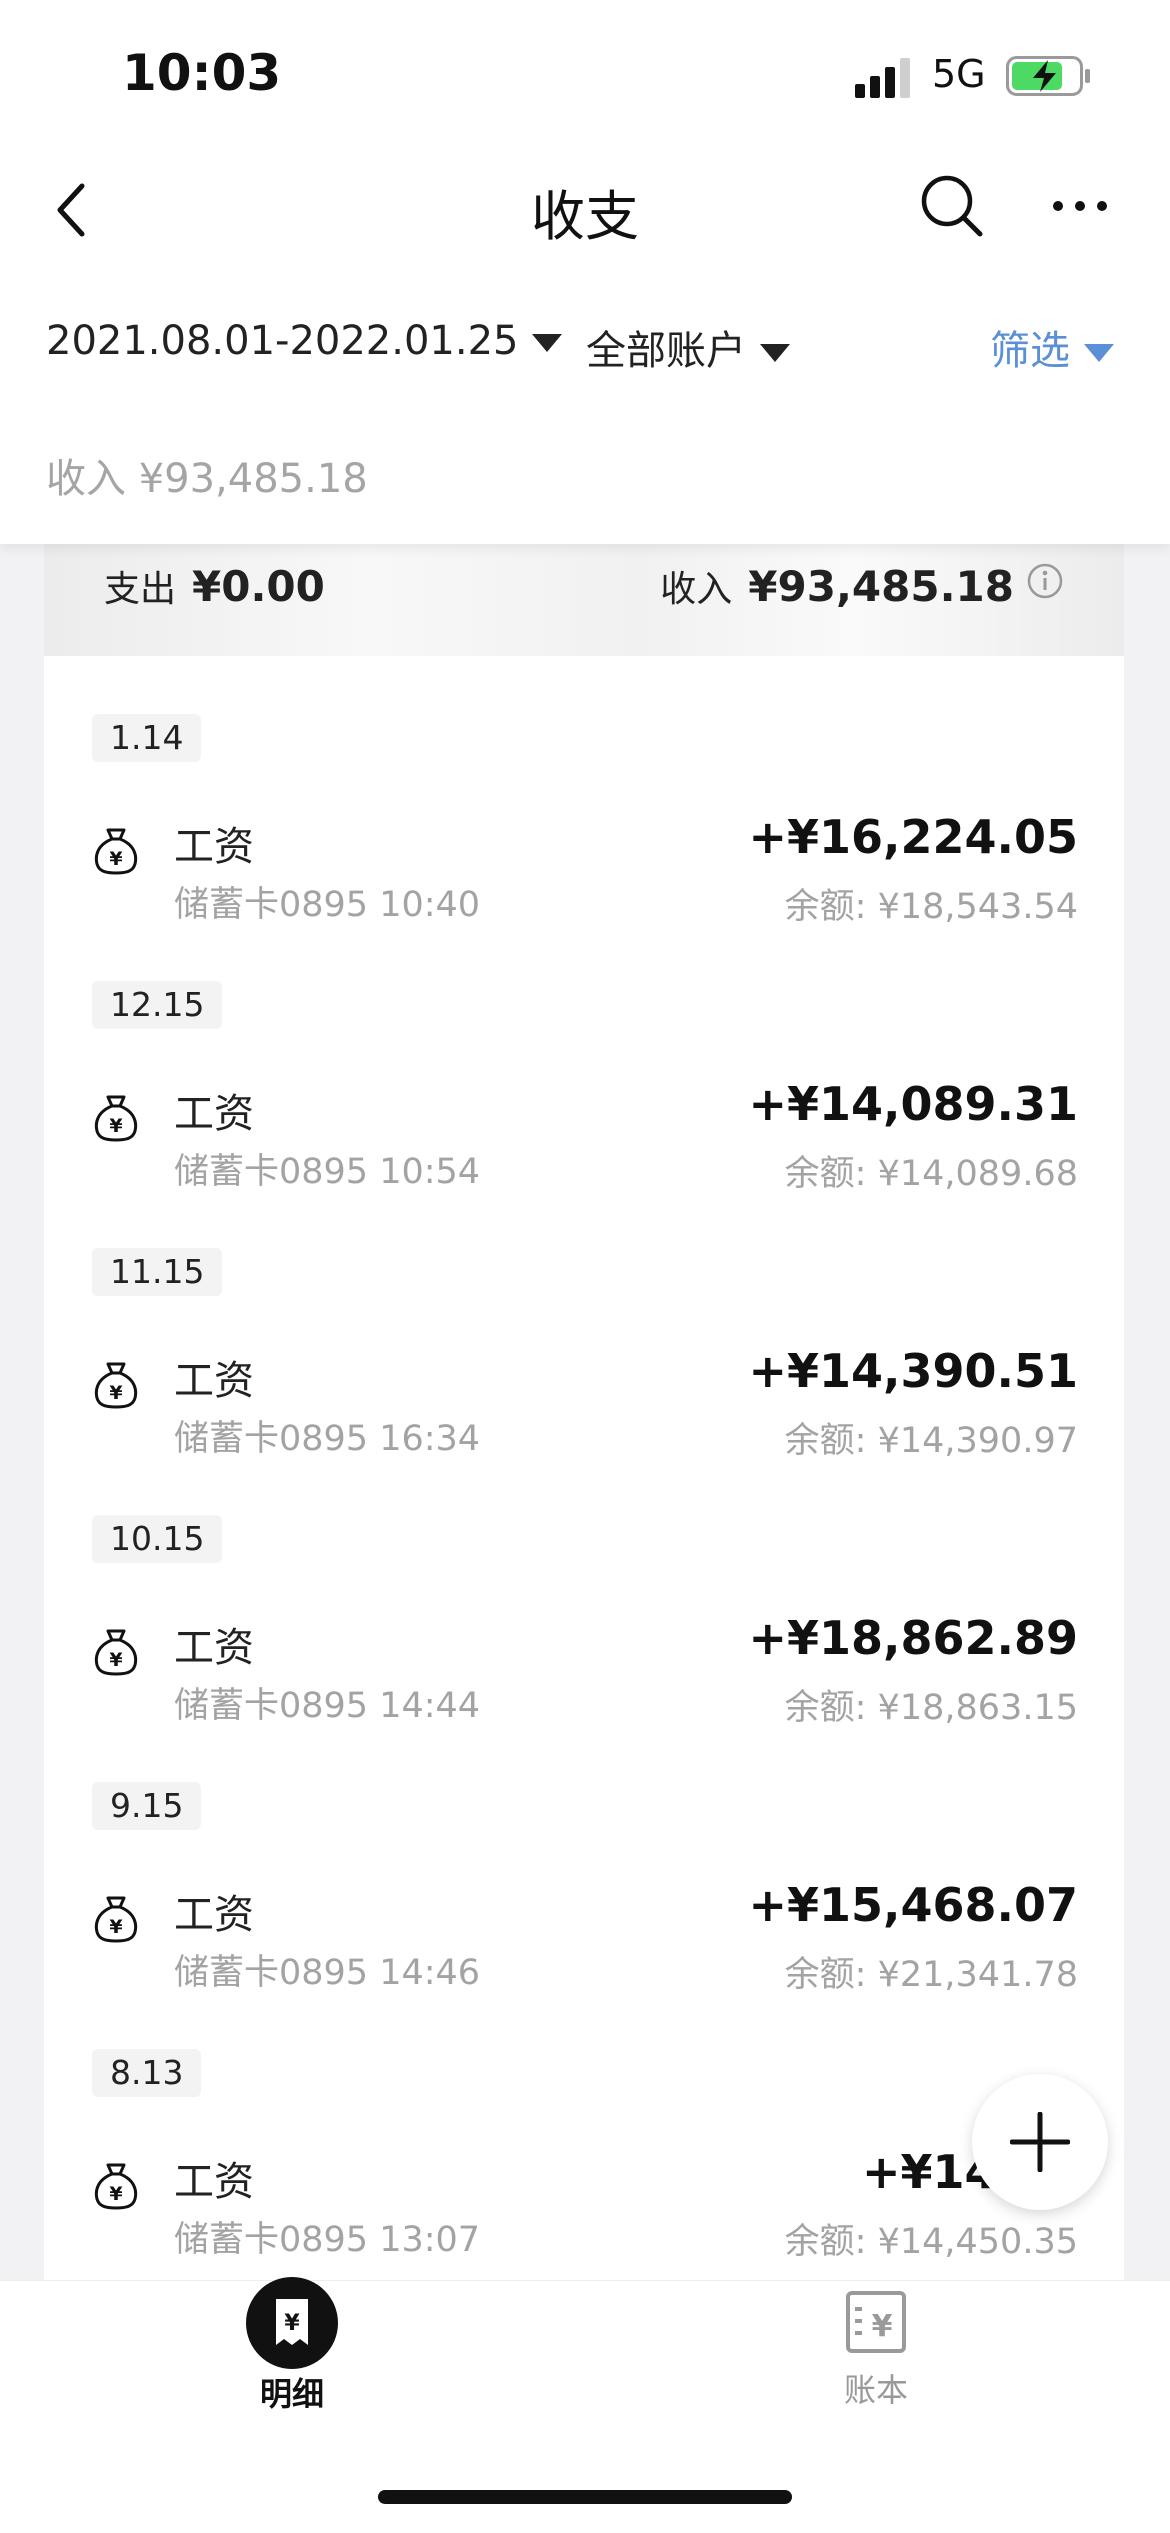 Image resolution: width=1170 pixels, height=2533 pixels. I want to click on transaction-balance: 余额: ¥18,543.54, so click(931, 907).